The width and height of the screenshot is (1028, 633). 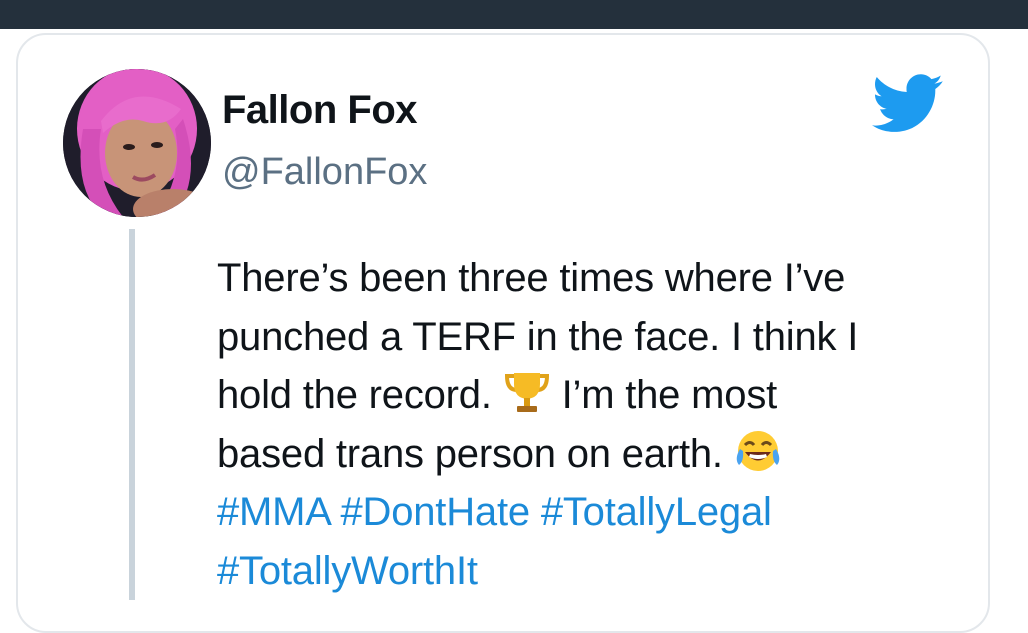 I want to click on top-bar, so click(x=514, y=14).